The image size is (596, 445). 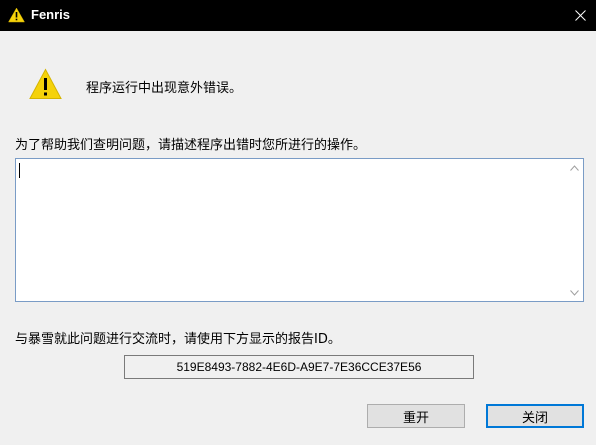 What do you see at coordinates (535, 416) in the screenshot?
I see `close-button: 关闭` at bounding box center [535, 416].